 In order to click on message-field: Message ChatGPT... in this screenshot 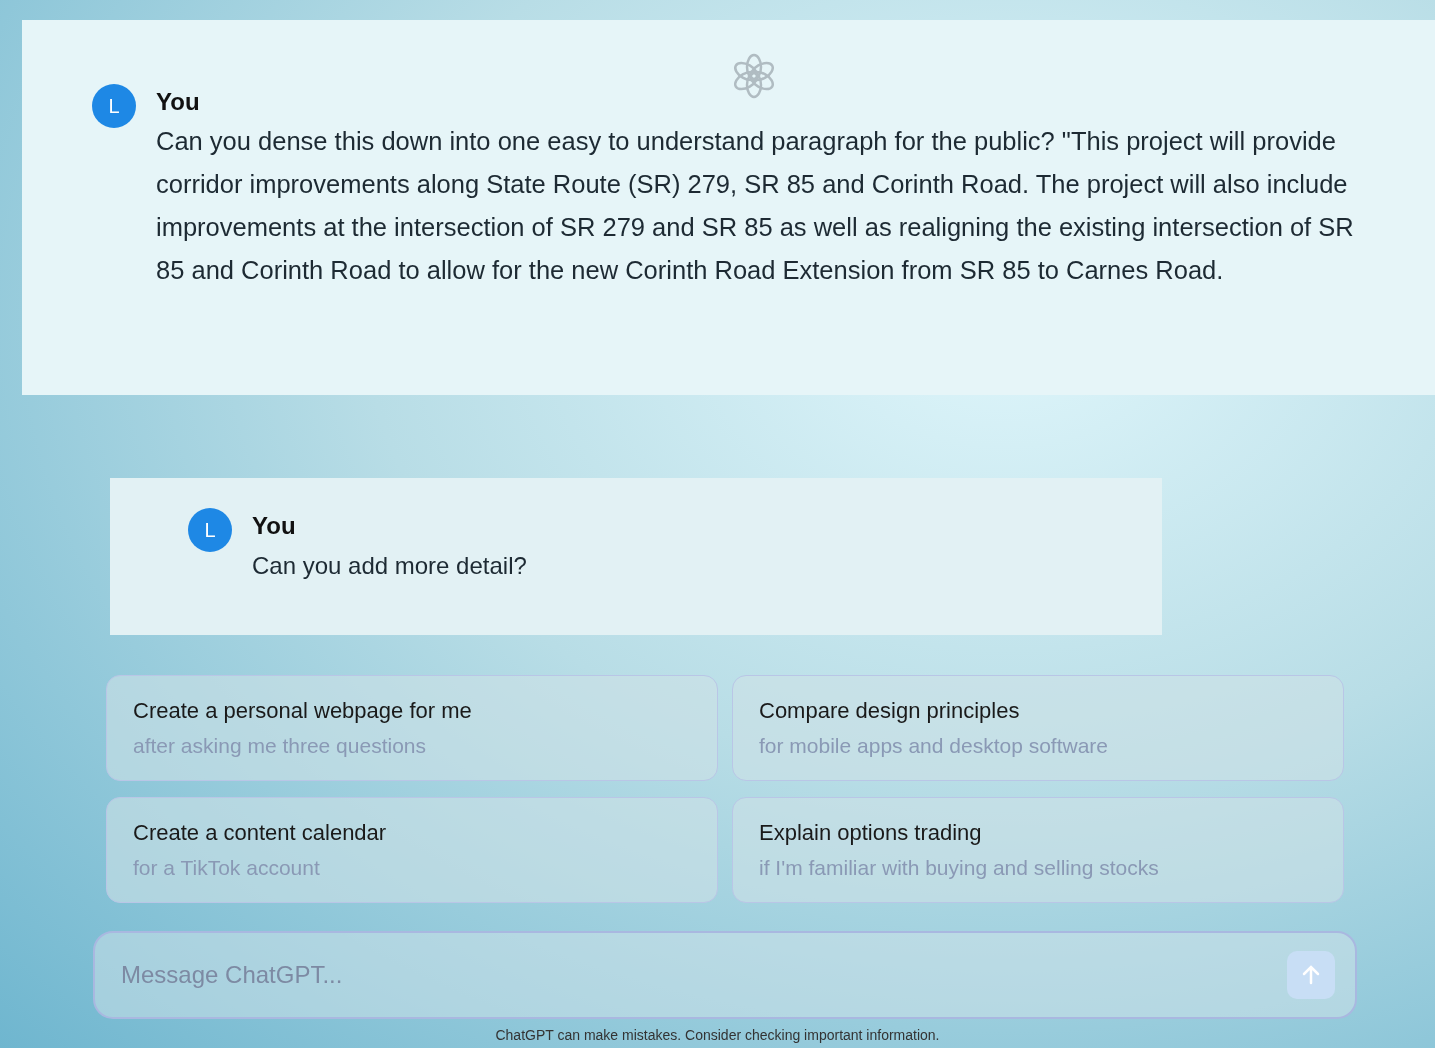, I will do `click(725, 975)`.